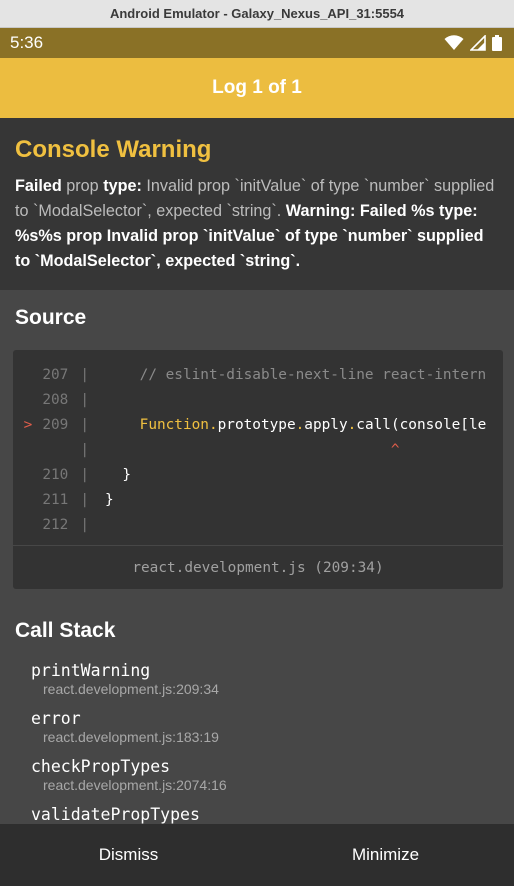 Image resolution: width=514 pixels, height=886 pixels. What do you see at coordinates (78, 499) in the screenshot?
I see `code-line: 211 | }` at bounding box center [78, 499].